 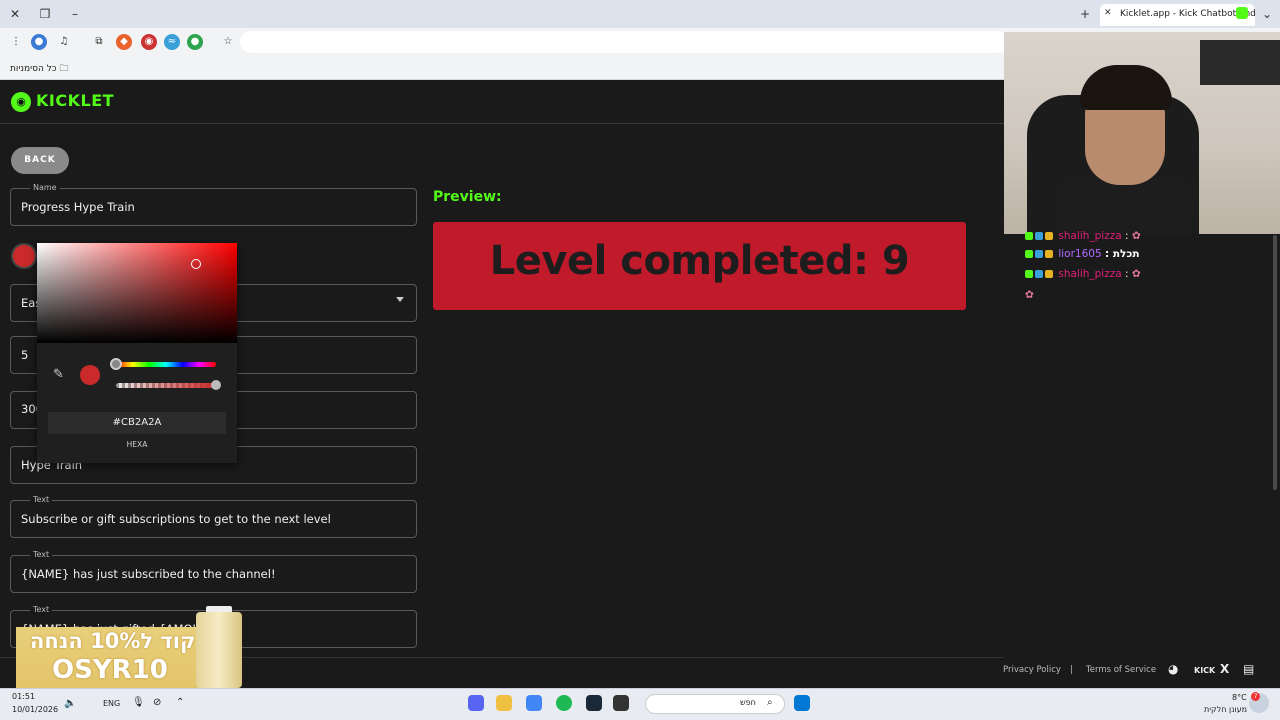 I want to click on tab-kicklet: Kicklet.app - Kick Chatbot and, so click(x=1177, y=15).